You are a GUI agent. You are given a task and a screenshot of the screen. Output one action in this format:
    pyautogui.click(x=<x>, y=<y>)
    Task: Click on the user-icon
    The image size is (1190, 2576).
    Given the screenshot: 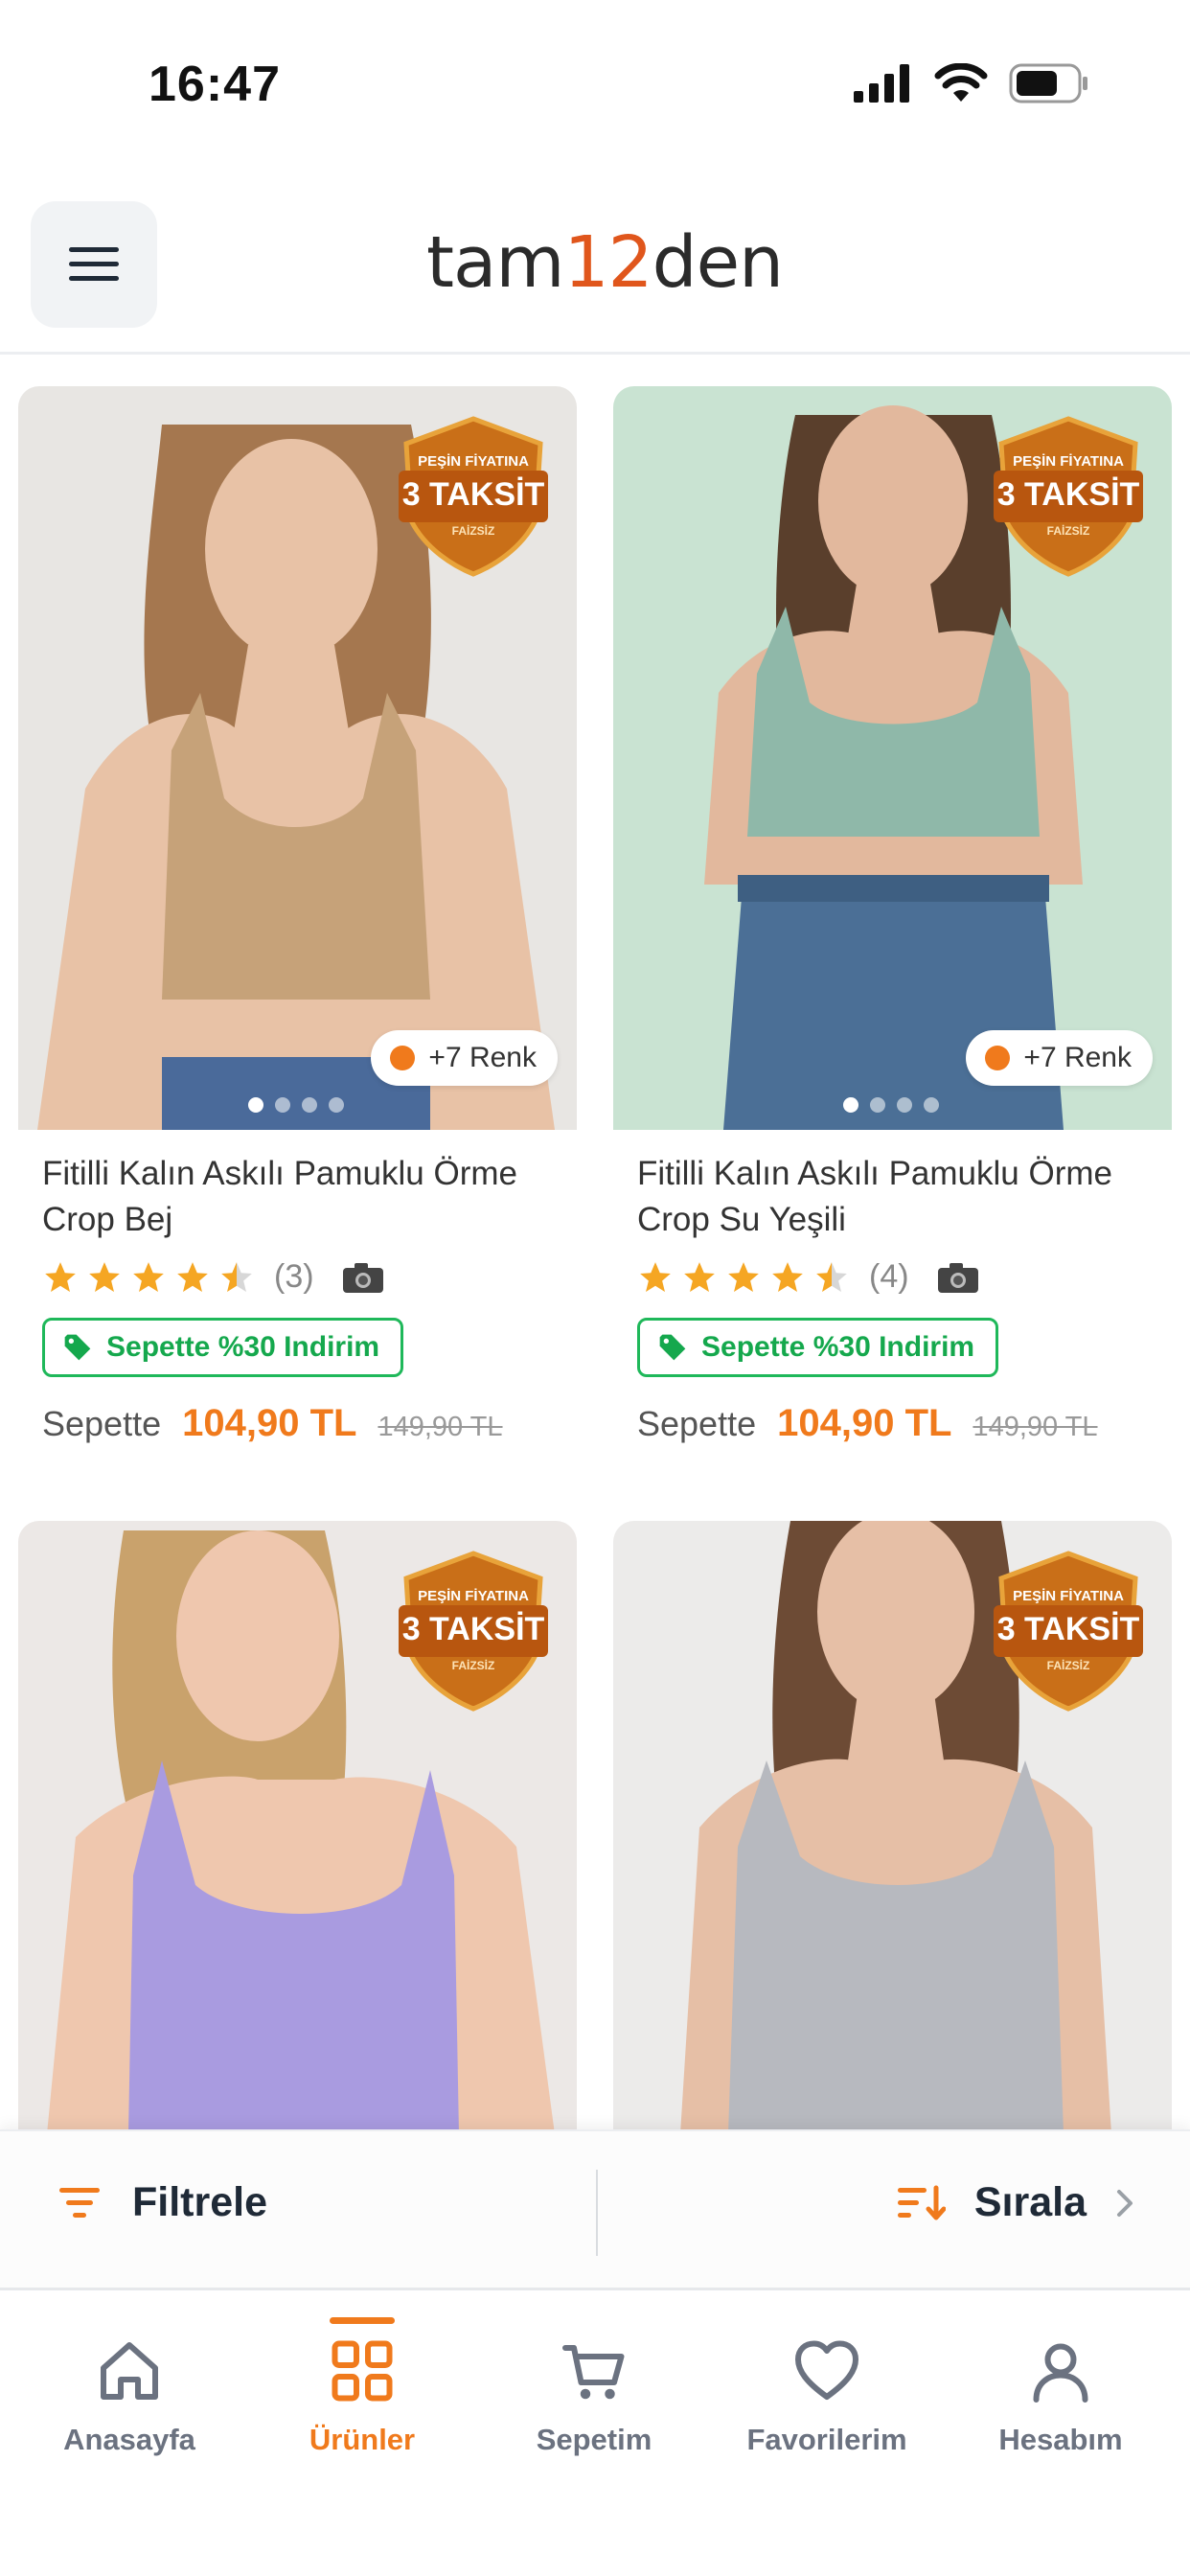 What is the action you would take?
    pyautogui.click(x=1061, y=2373)
    